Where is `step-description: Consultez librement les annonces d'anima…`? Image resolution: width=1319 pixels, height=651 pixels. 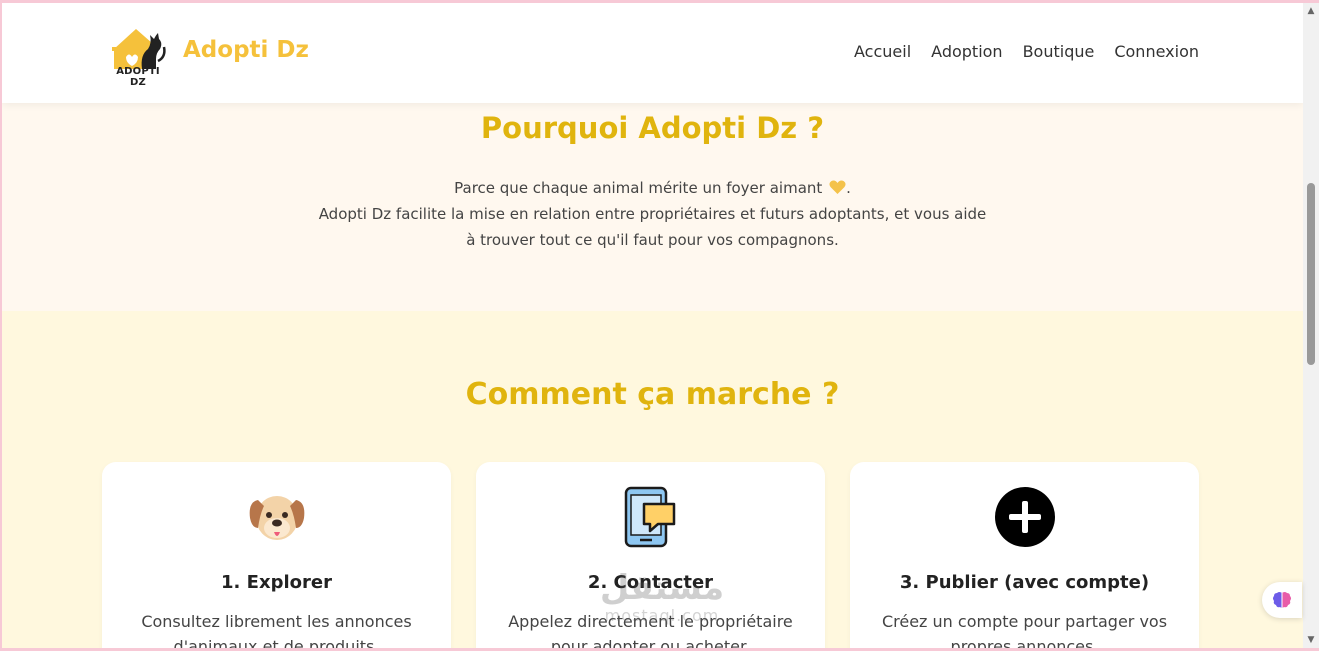
step-description: Consultez librement les annonces d'anima… is located at coordinates (276, 630).